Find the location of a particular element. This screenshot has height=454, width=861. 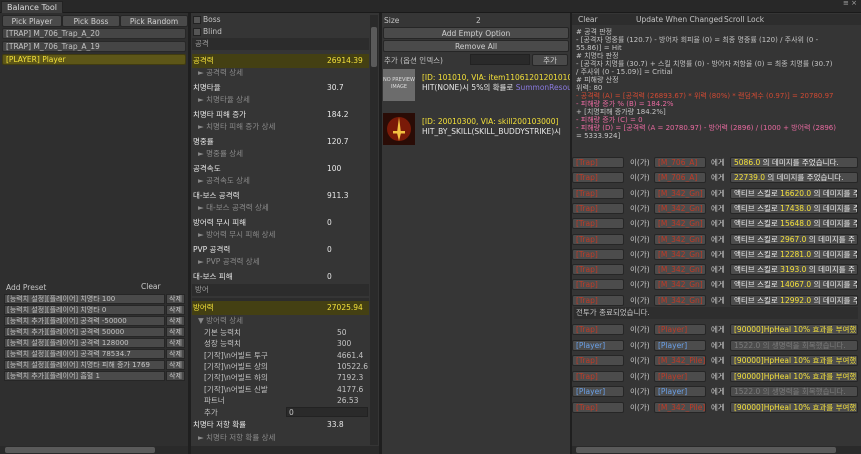

entity-item: [PLAYER] Player is located at coordinates (94, 59).